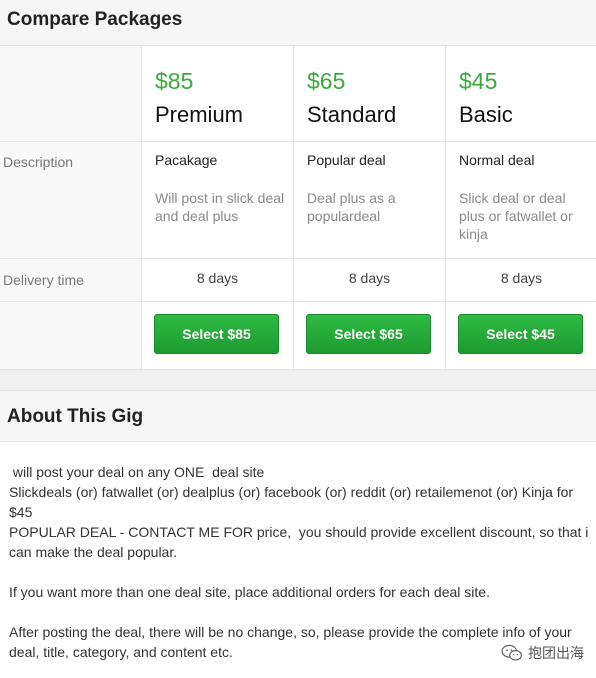  What do you see at coordinates (298, 416) in the screenshot?
I see `about-gig-heading: About This Gig` at bounding box center [298, 416].